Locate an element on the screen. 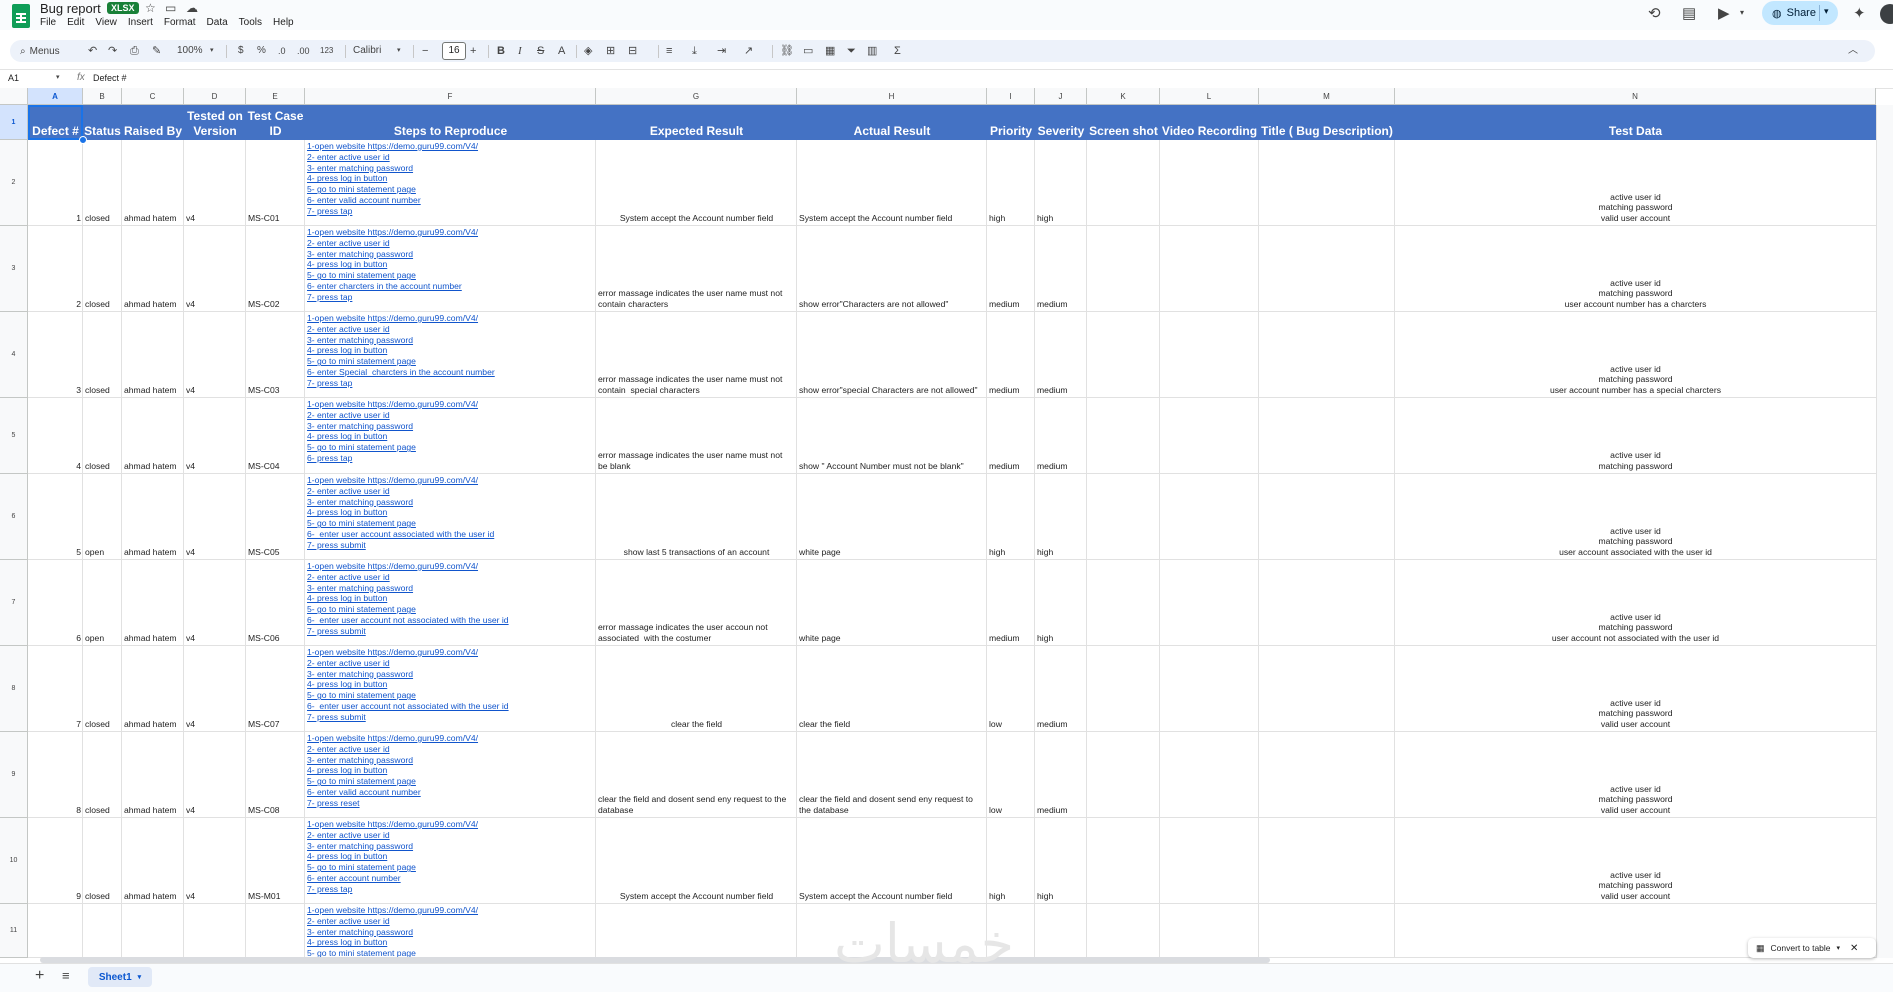 This screenshot has width=1893, height=992. cell-test-case-id: MS-C07 is located at coordinates (275, 688).